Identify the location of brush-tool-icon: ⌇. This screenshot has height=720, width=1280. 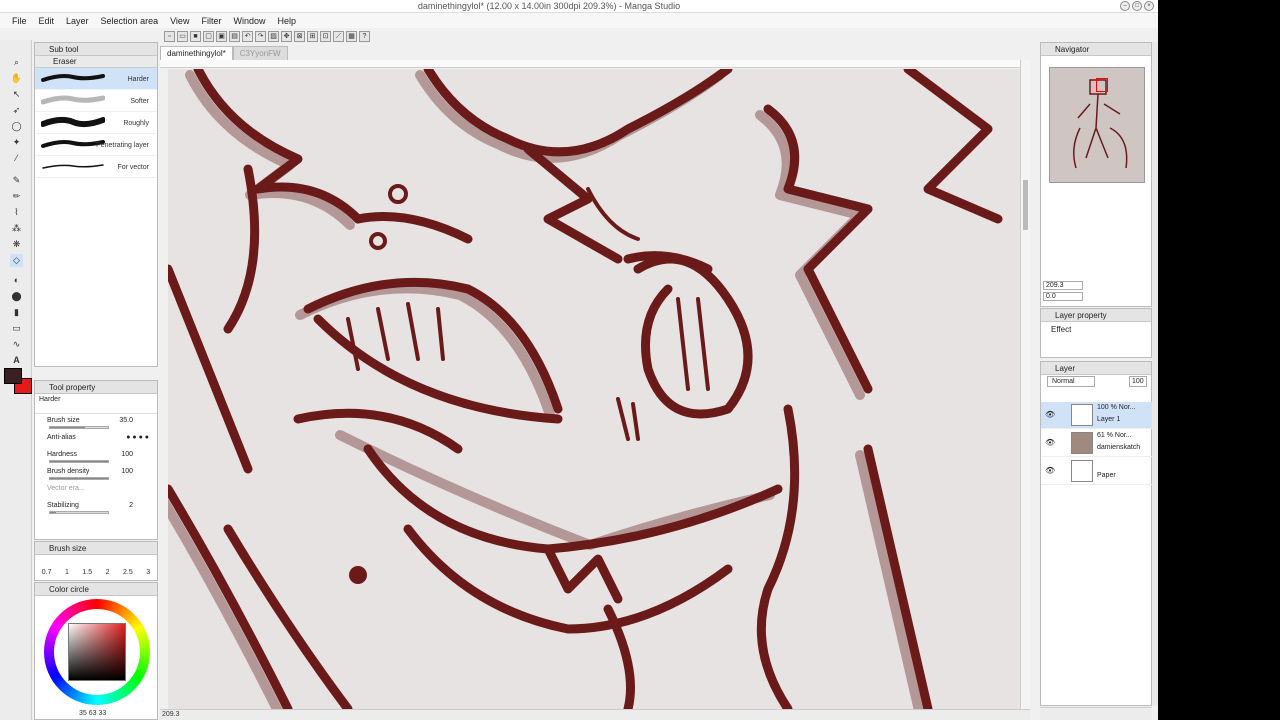
(16, 212).